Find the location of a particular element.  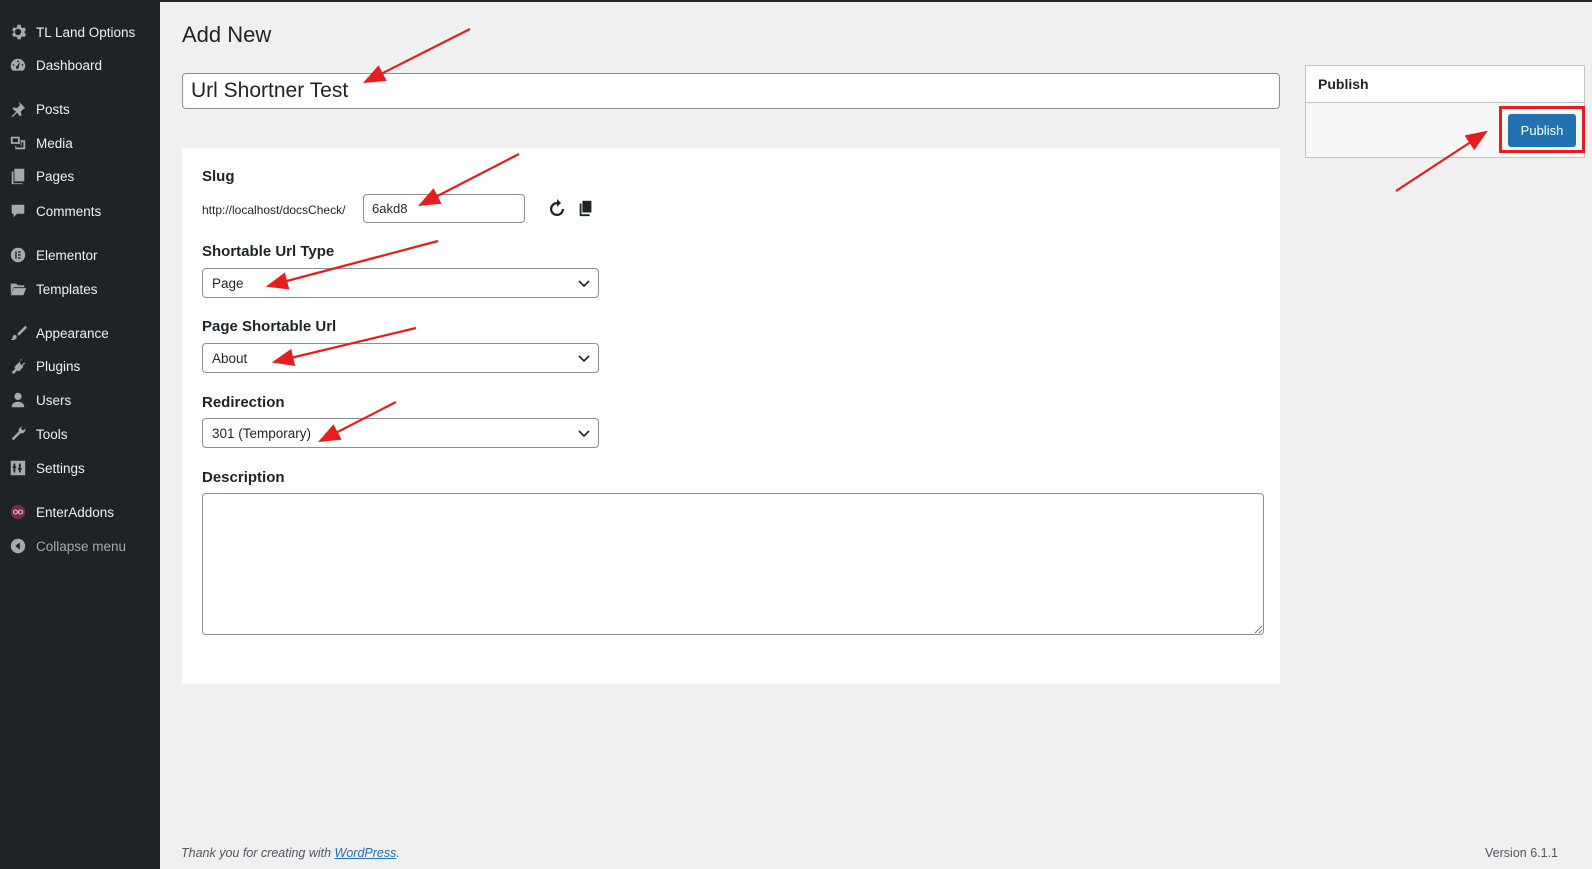

sidebar-item-tools: Tools is located at coordinates (80, 434).